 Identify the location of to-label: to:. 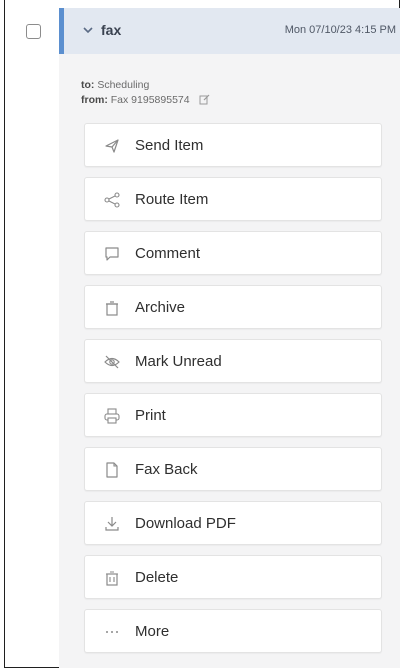
(88, 85).